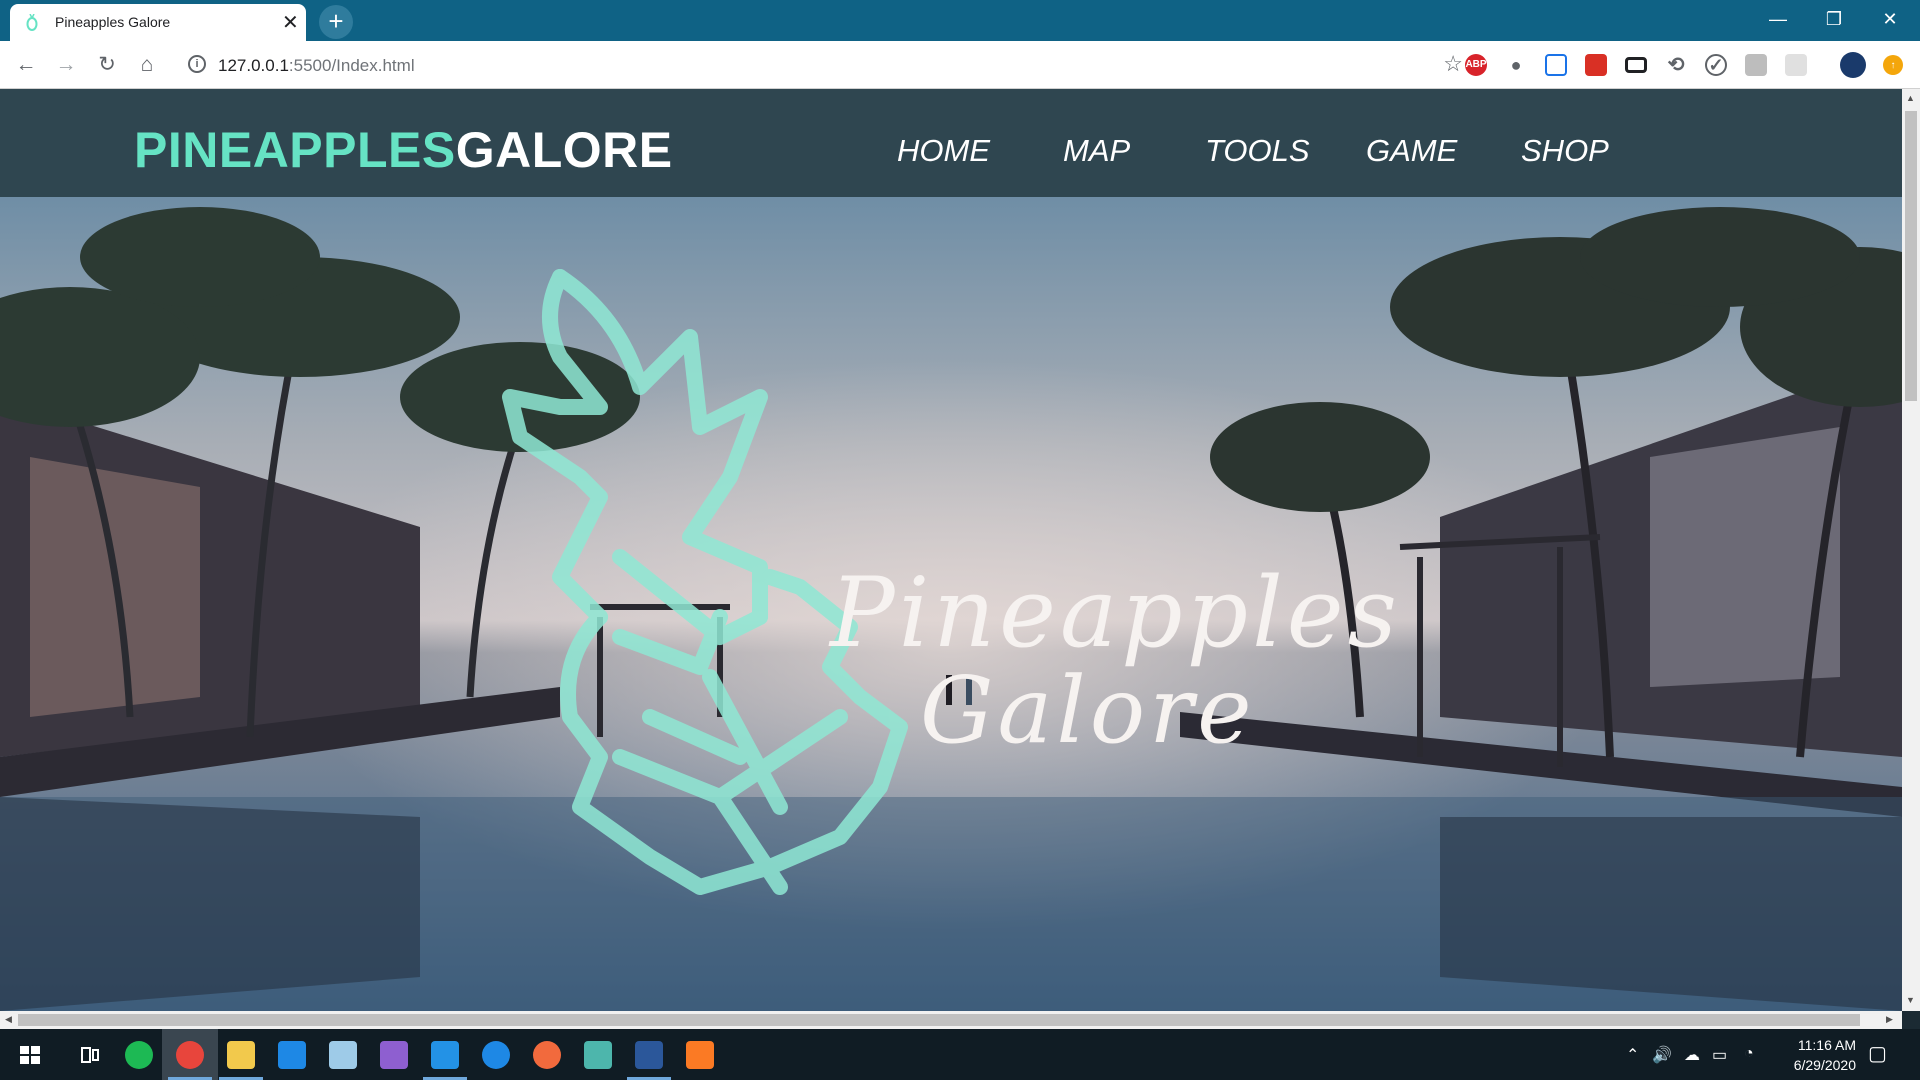 The height and width of the screenshot is (1080, 1920). What do you see at coordinates (1411, 151) in the screenshot?
I see `nav-game: GAME` at bounding box center [1411, 151].